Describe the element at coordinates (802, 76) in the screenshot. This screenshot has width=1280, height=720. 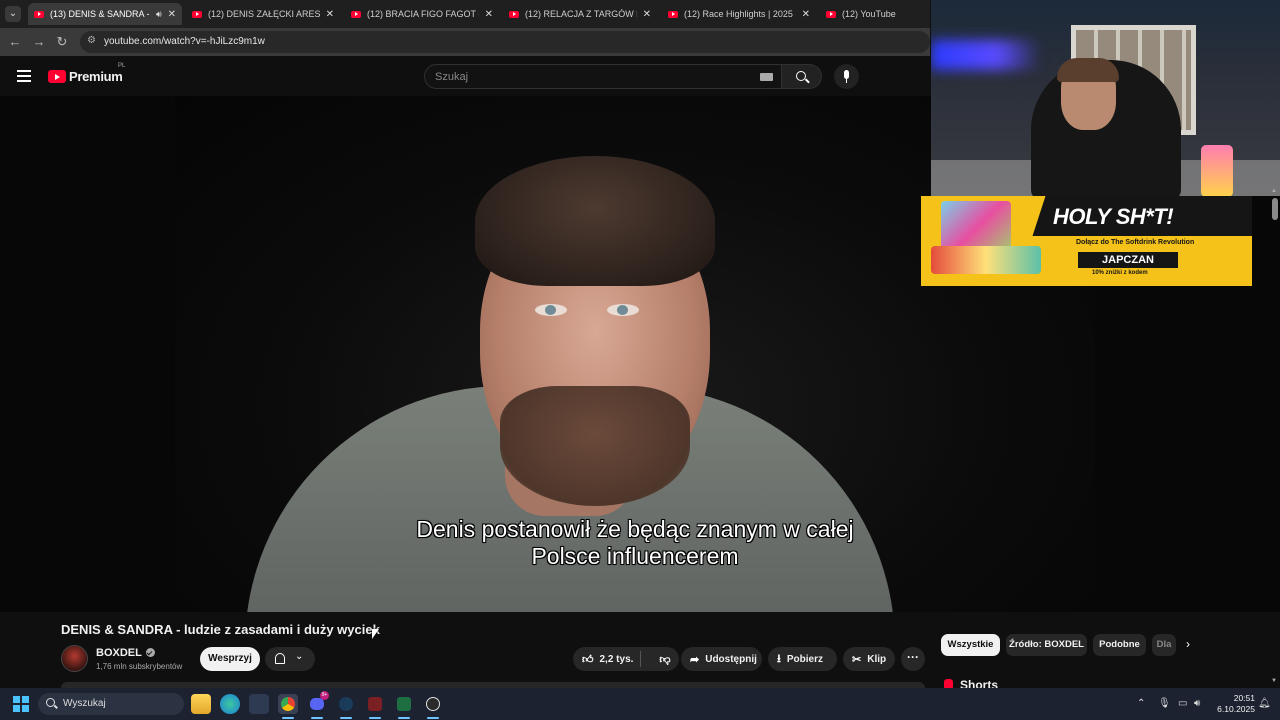
I see `search-button` at that location.